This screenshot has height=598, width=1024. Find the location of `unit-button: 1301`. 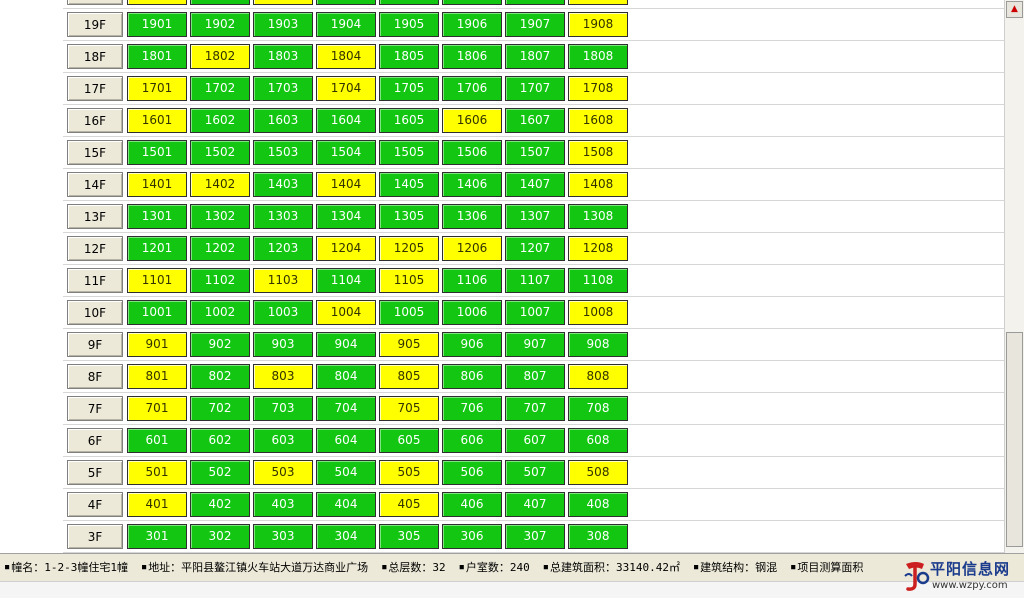

unit-button: 1301 is located at coordinates (157, 216).